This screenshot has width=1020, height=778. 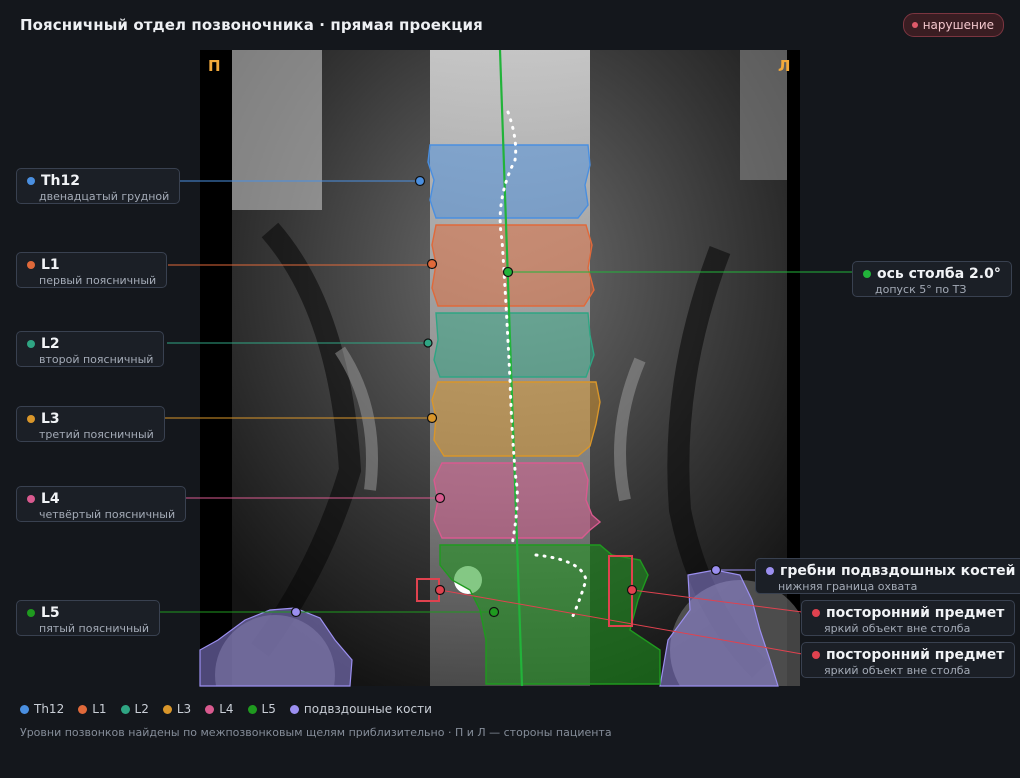 What do you see at coordinates (60, 181) in the screenshot?
I see `label-name: Th12` at bounding box center [60, 181].